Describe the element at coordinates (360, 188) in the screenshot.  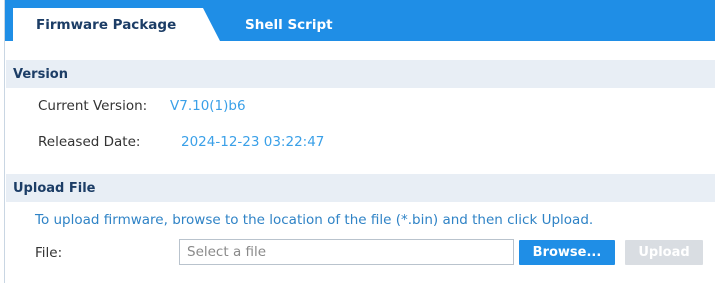
I see `upload-section-title: Upload File` at that location.